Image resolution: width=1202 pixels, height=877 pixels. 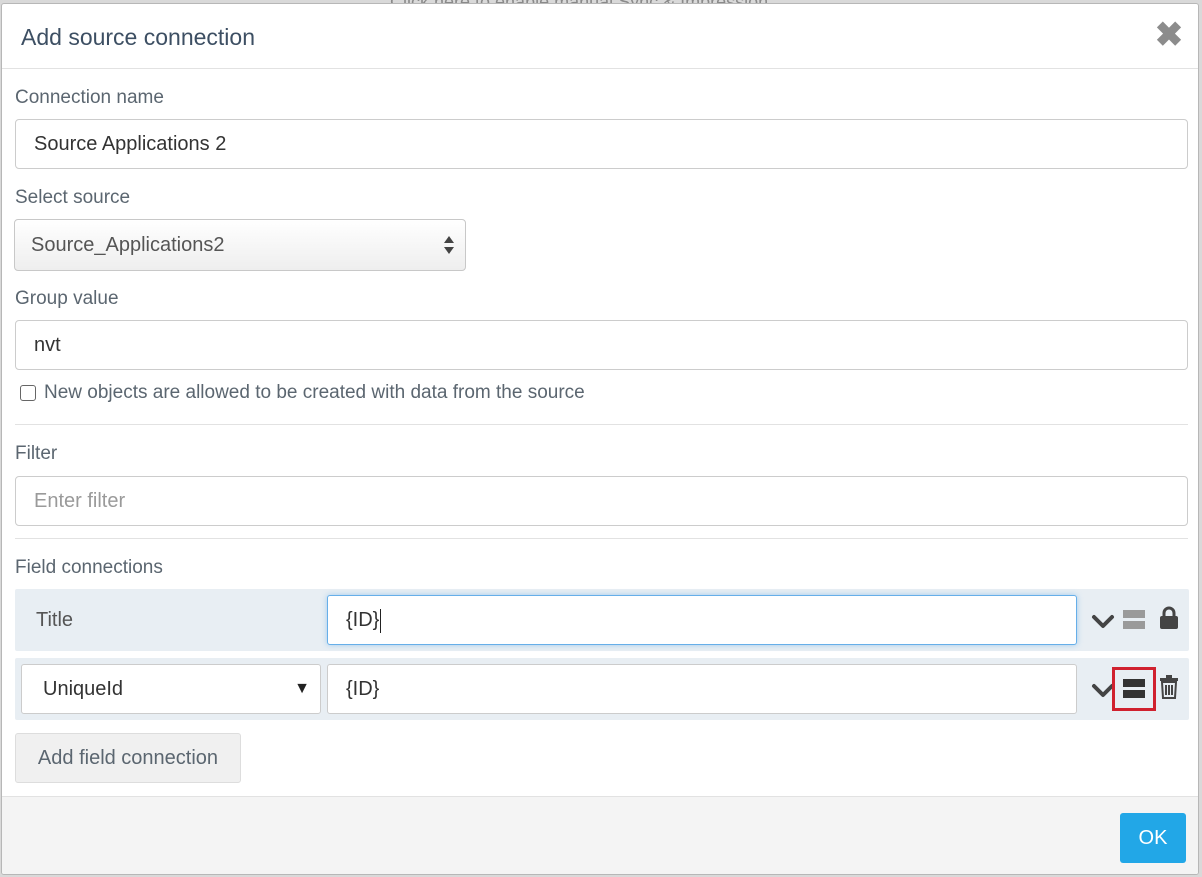 What do you see at coordinates (1169, 618) in the screenshot?
I see `lock-icon` at bounding box center [1169, 618].